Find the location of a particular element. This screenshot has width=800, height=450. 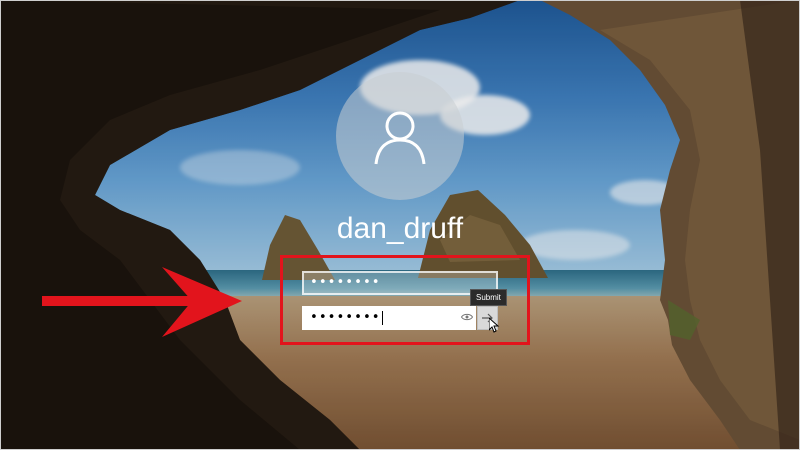

username-label: dan_druff is located at coordinates (400, 228).